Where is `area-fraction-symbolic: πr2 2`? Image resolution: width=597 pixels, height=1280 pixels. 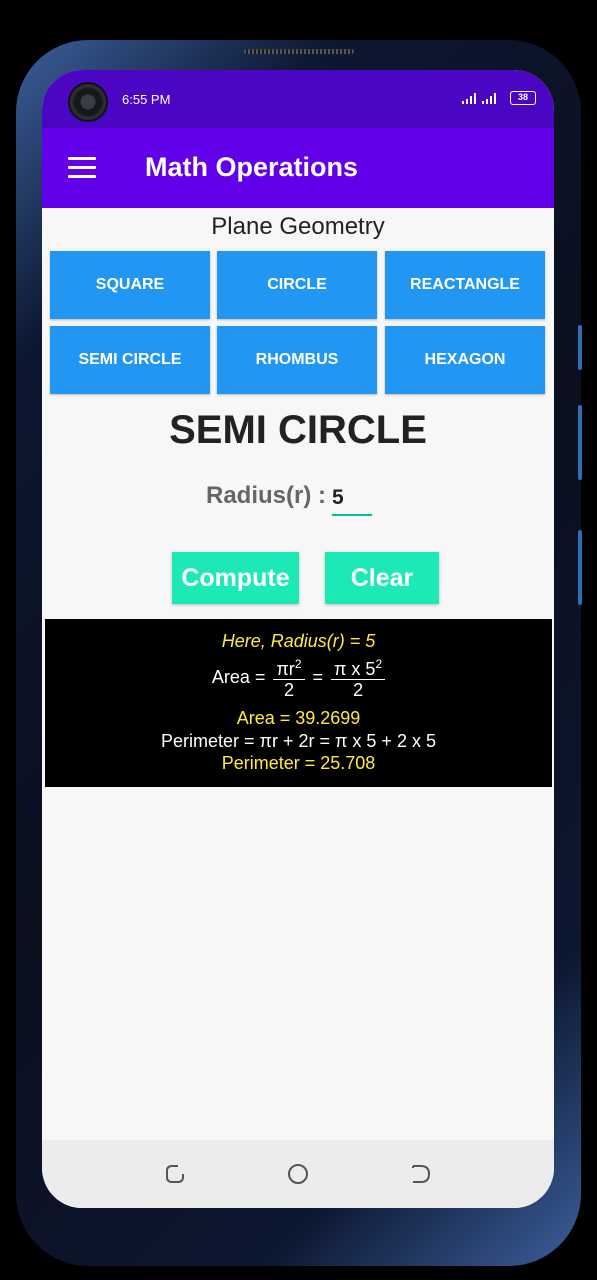
area-fraction-symbolic: πr2 2 is located at coordinates (289, 677).